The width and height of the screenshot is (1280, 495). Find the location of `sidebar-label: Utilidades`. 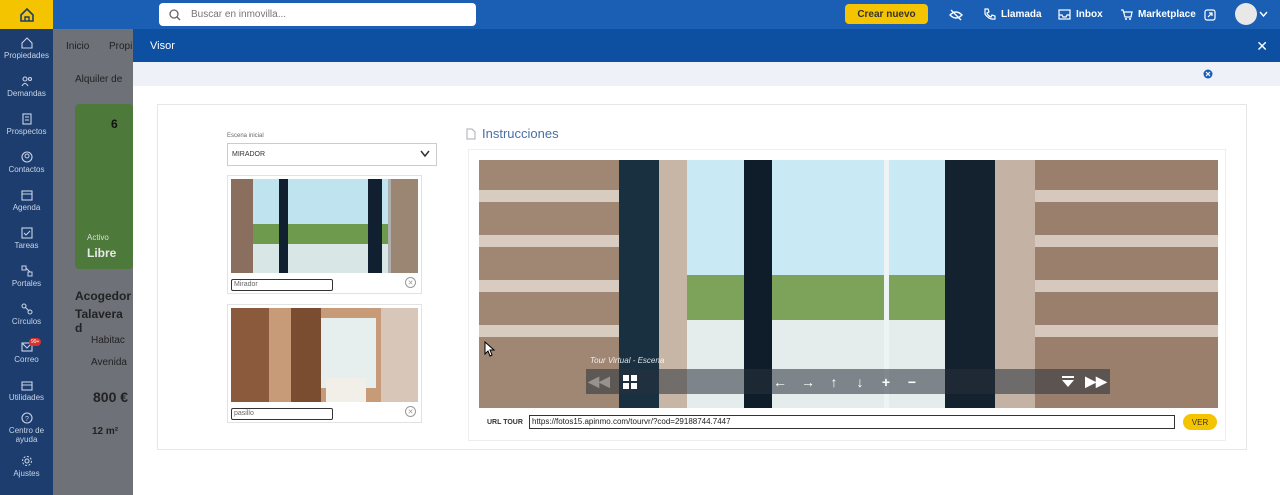

sidebar-label: Utilidades is located at coordinates (26, 397).